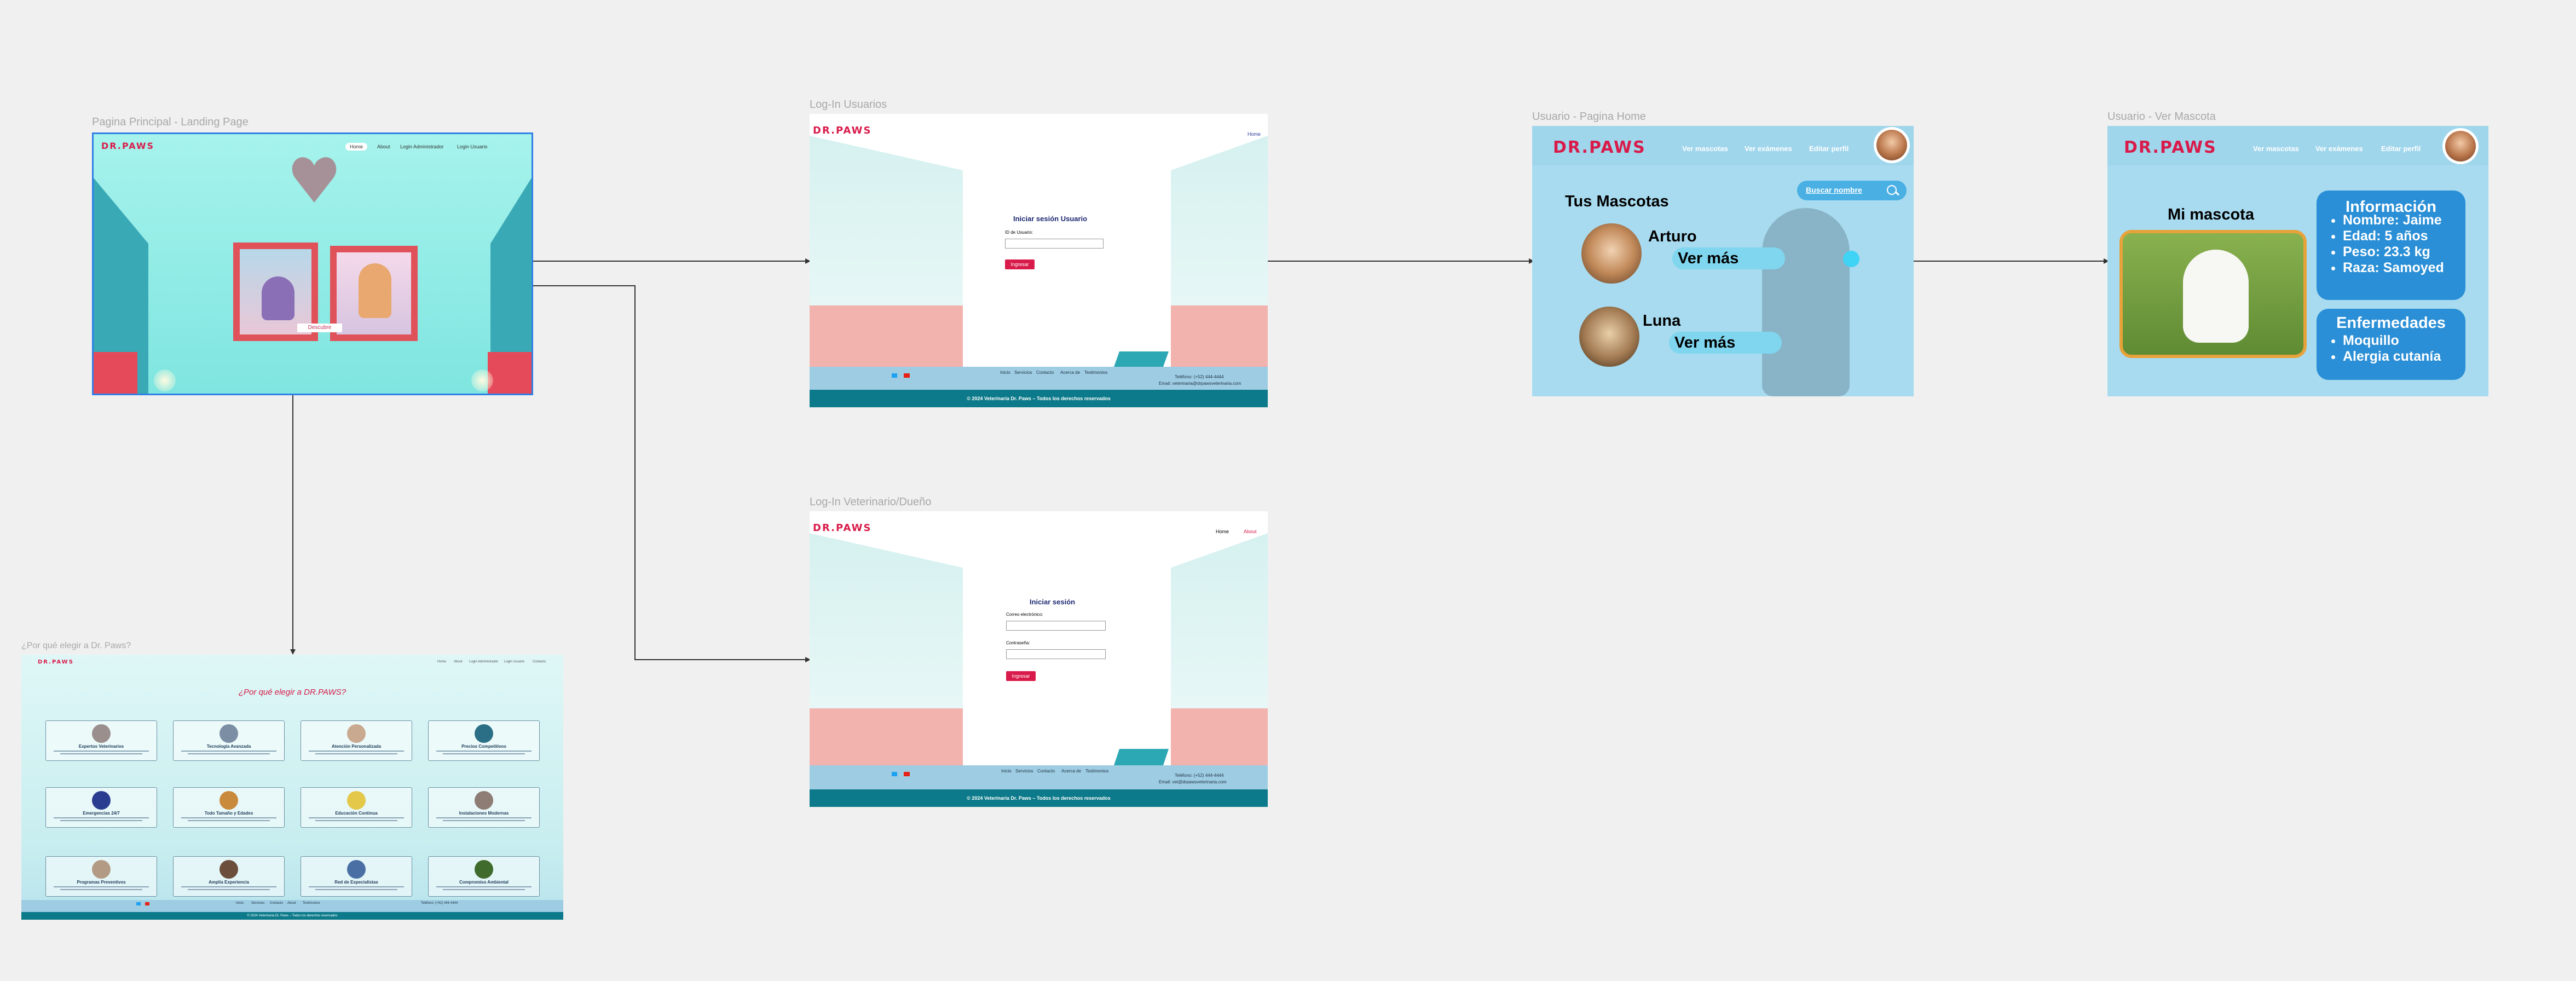 This screenshot has width=2576, height=981. I want to click on footer-link: About, so click(292, 903).